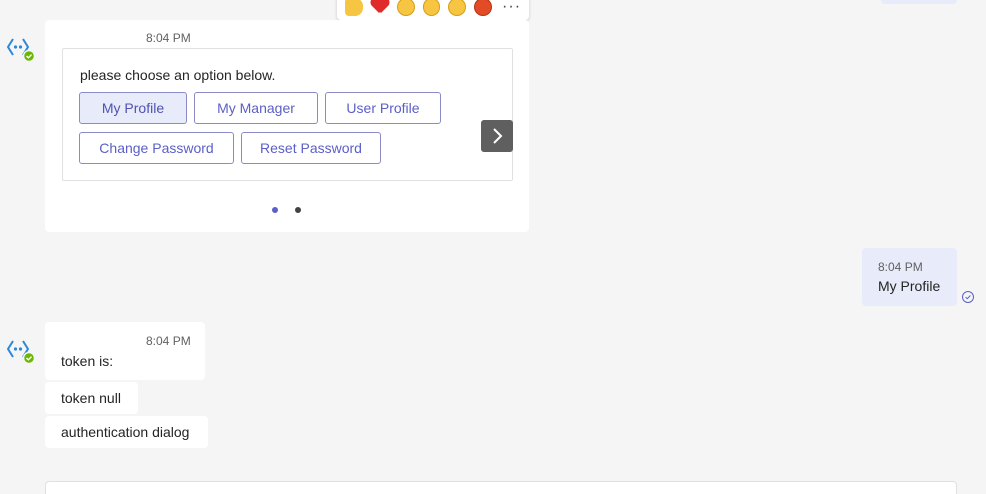  Describe the element at coordinates (511, 7) in the screenshot. I see `more-options-icon: ···` at that location.